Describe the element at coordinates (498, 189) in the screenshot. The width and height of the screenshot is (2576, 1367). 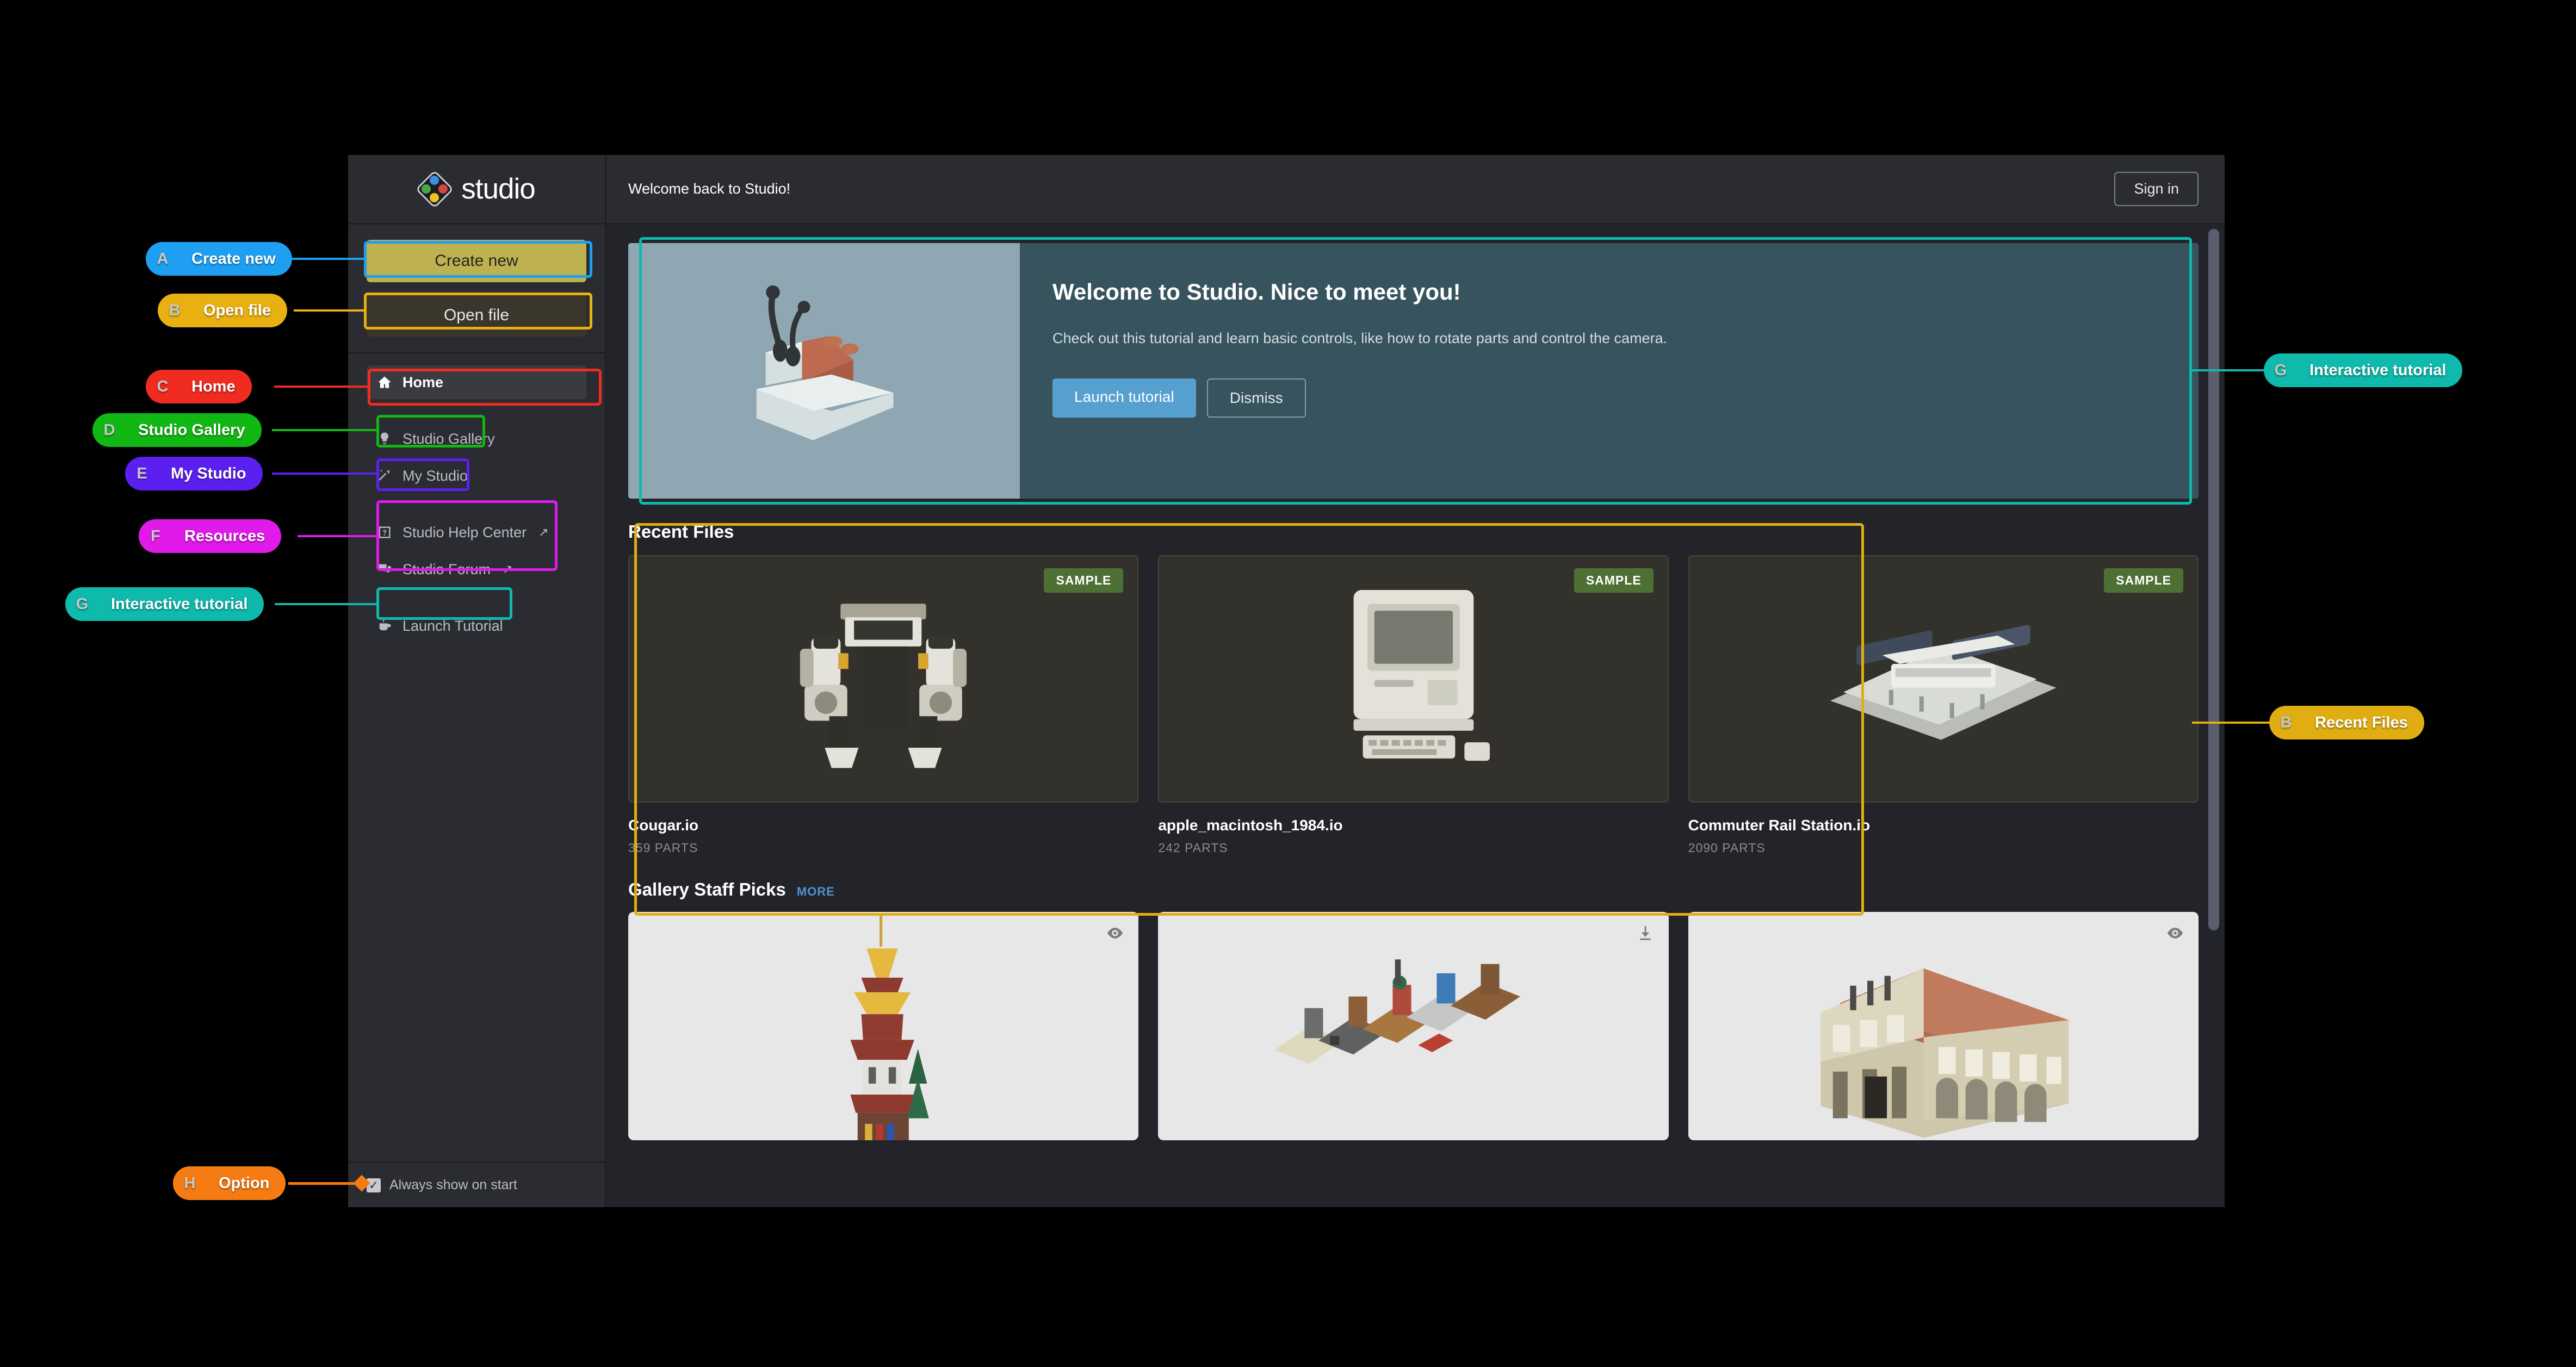
I see `app-logo-text: studio` at that location.